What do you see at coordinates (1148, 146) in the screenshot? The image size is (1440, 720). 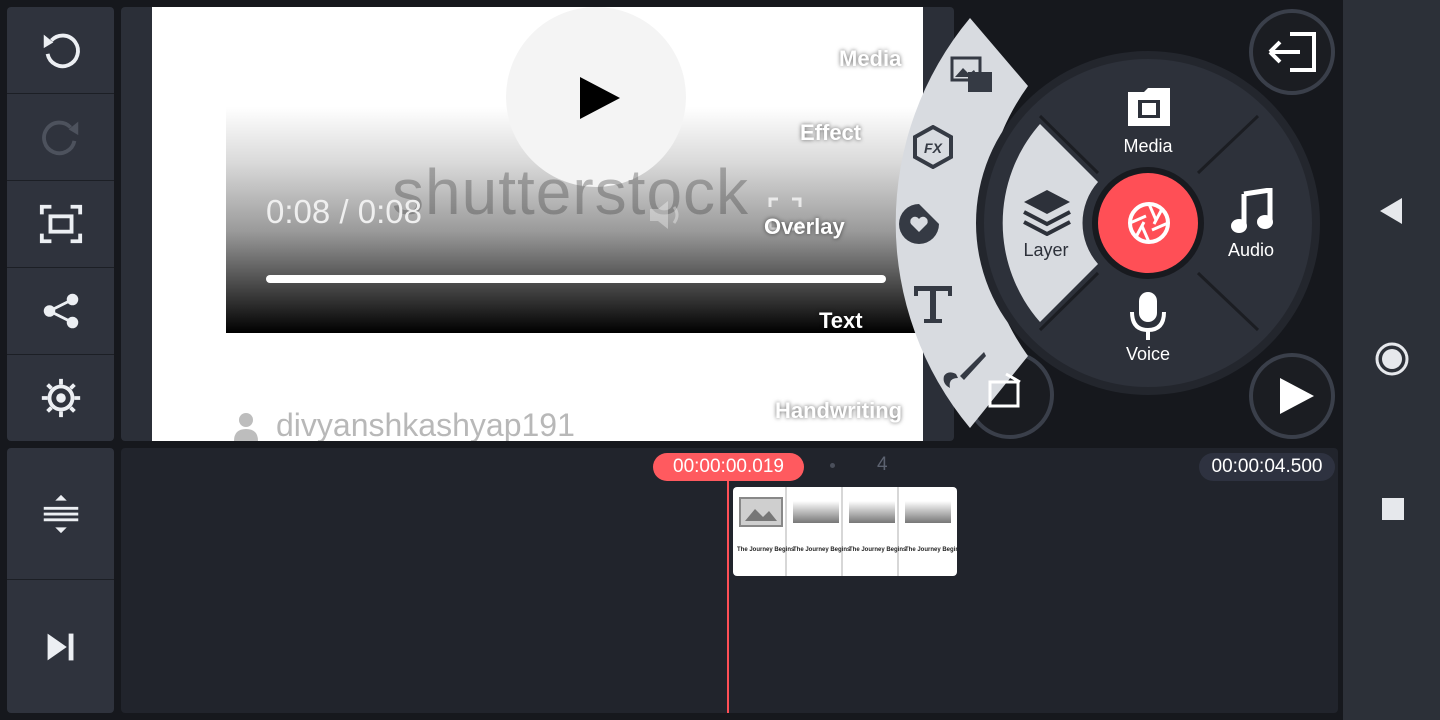 I see `dial-label-media: Media` at bounding box center [1148, 146].